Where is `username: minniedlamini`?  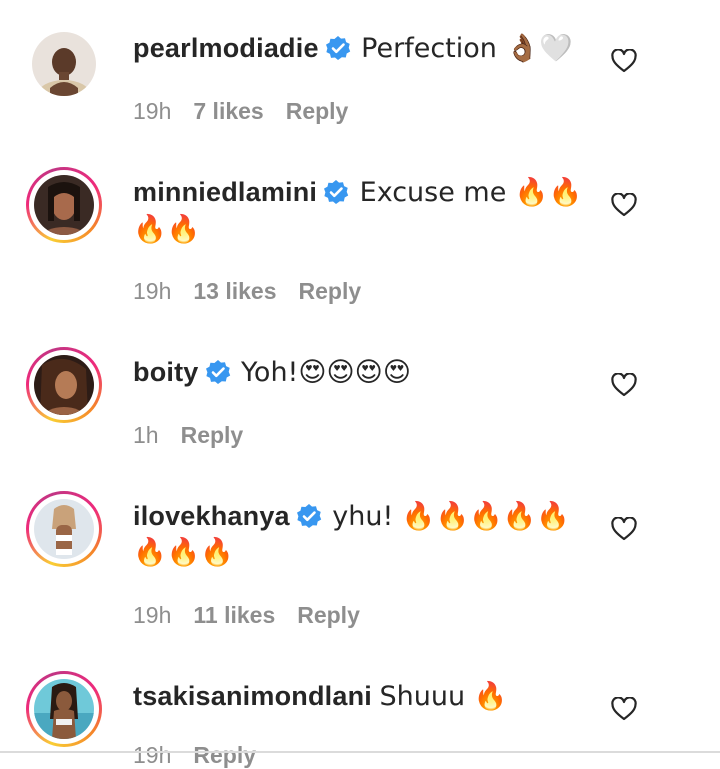 username: minniedlamini is located at coordinates (225, 192).